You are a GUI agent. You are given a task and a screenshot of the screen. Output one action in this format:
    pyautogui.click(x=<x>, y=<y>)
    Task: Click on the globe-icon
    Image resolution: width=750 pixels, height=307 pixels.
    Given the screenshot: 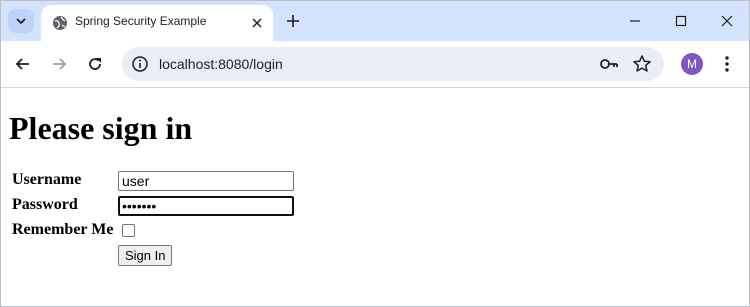 What is the action you would take?
    pyautogui.click(x=60, y=23)
    